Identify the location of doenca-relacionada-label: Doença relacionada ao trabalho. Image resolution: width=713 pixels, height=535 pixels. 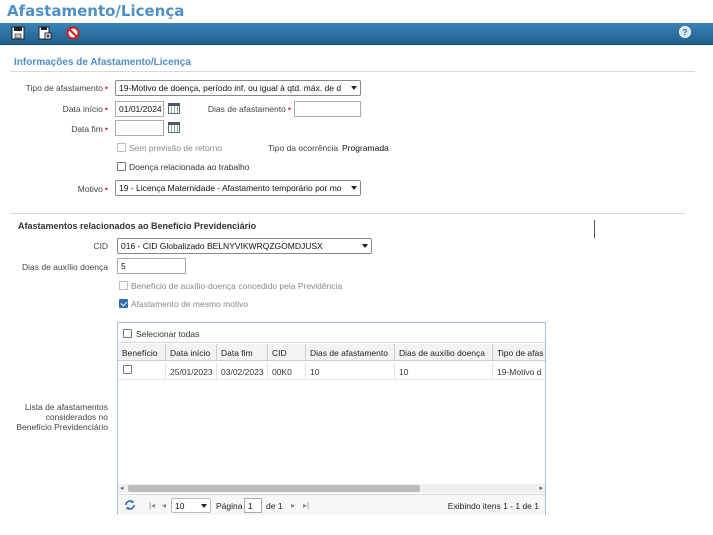
(189, 167).